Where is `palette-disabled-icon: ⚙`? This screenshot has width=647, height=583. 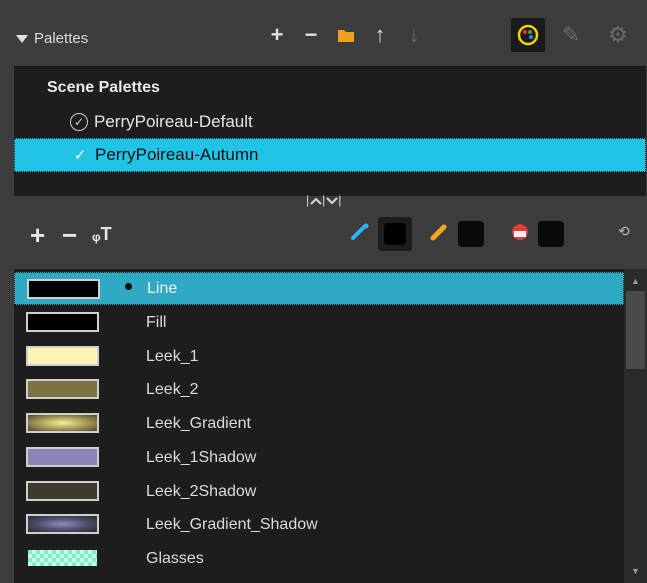
palette-disabled-icon: ⚙ is located at coordinates (618, 34).